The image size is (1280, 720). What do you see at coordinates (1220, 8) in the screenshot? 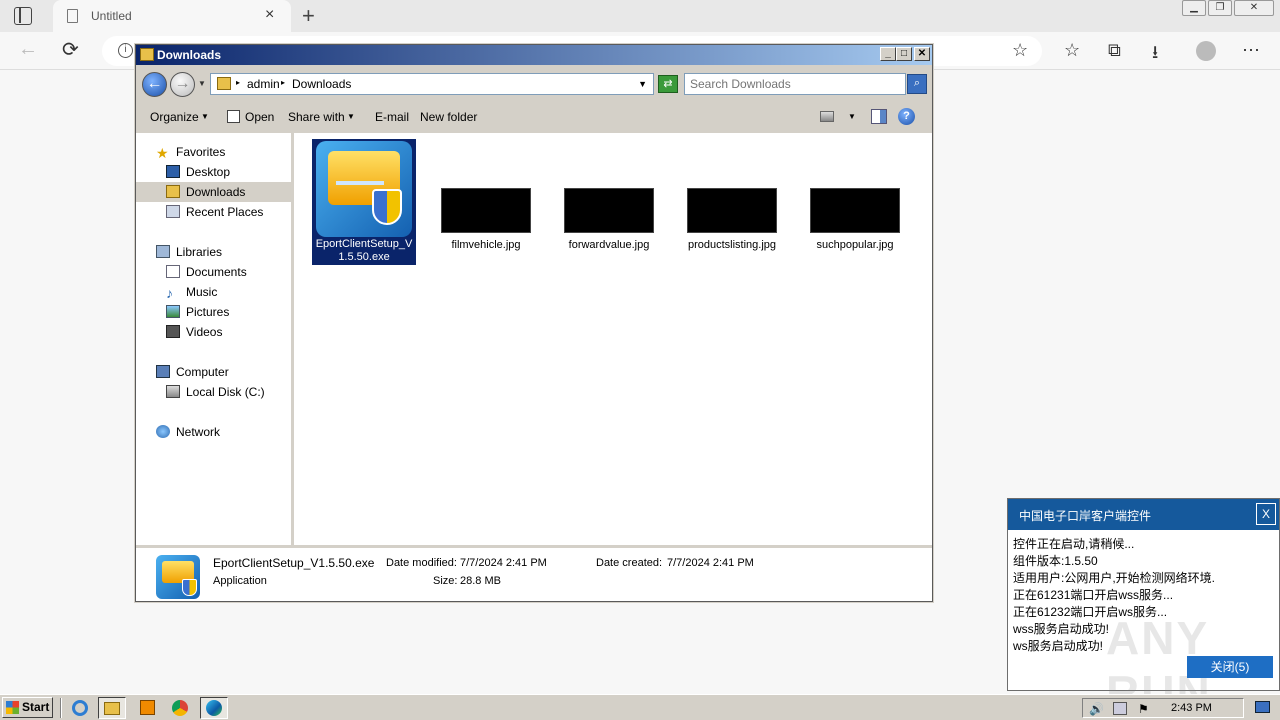
I see `restore-icon: ❐` at bounding box center [1220, 8].